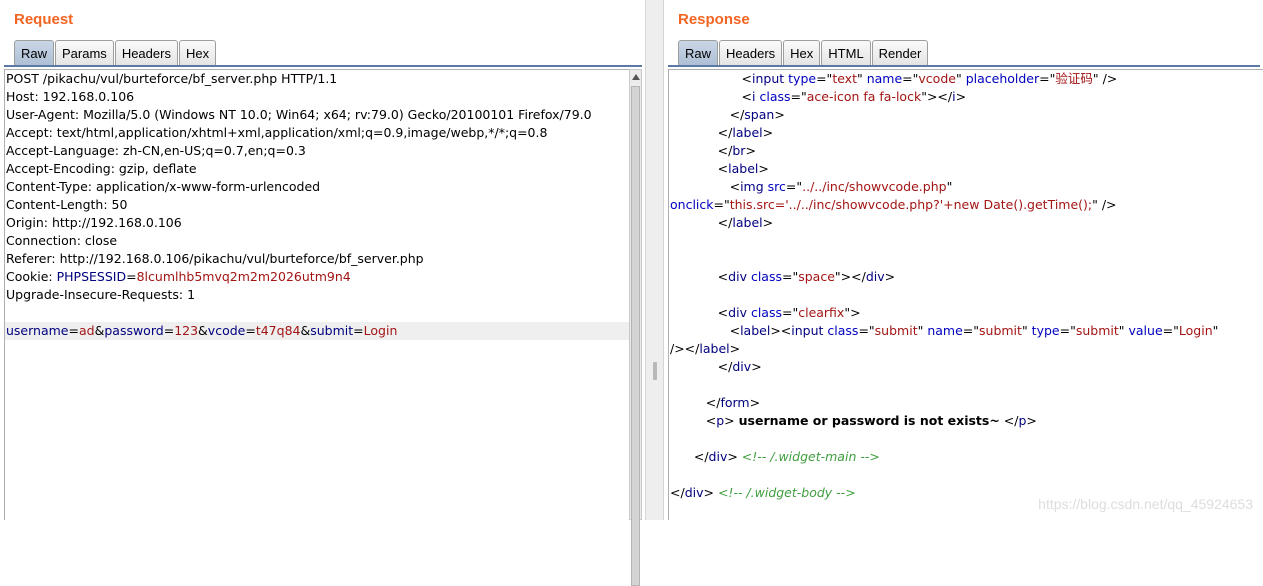  I want to click on param-value: ad, so click(86, 330).